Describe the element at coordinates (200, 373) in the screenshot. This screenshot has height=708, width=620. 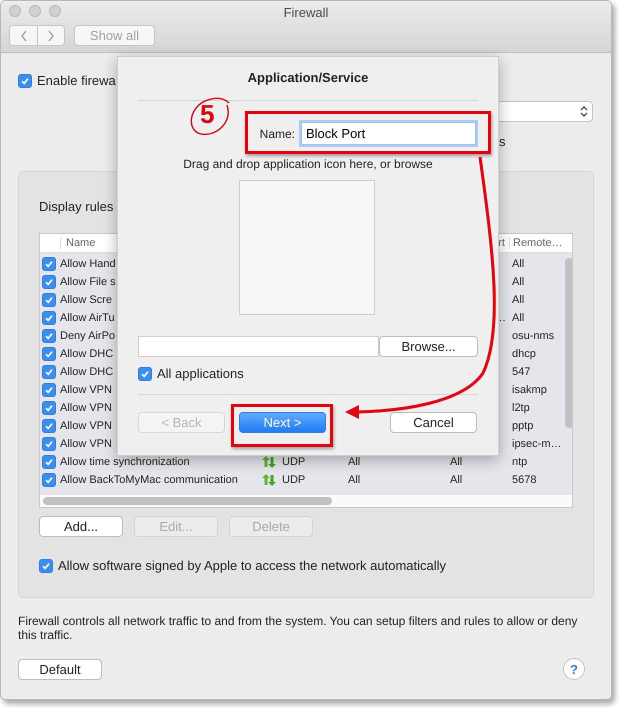
I see `checkbox-label: All applications` at that location.